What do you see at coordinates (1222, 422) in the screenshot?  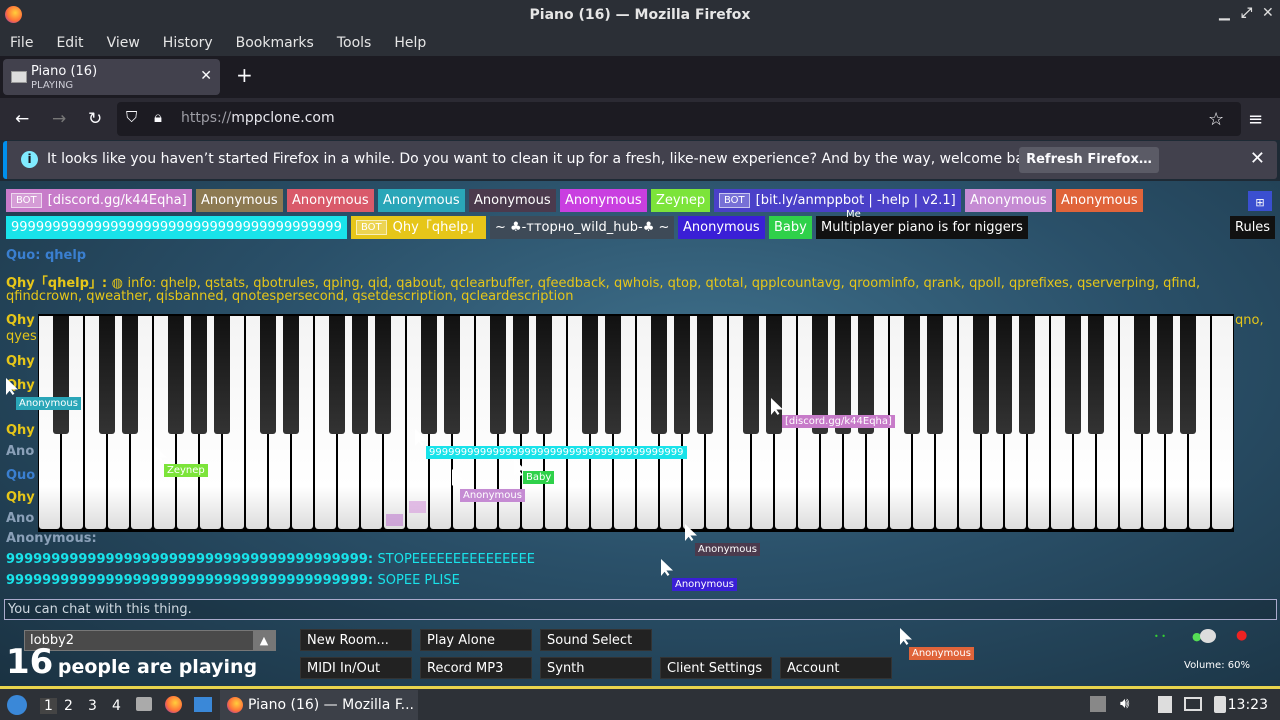 I see `white-key` at bounding box center [1222, 422].